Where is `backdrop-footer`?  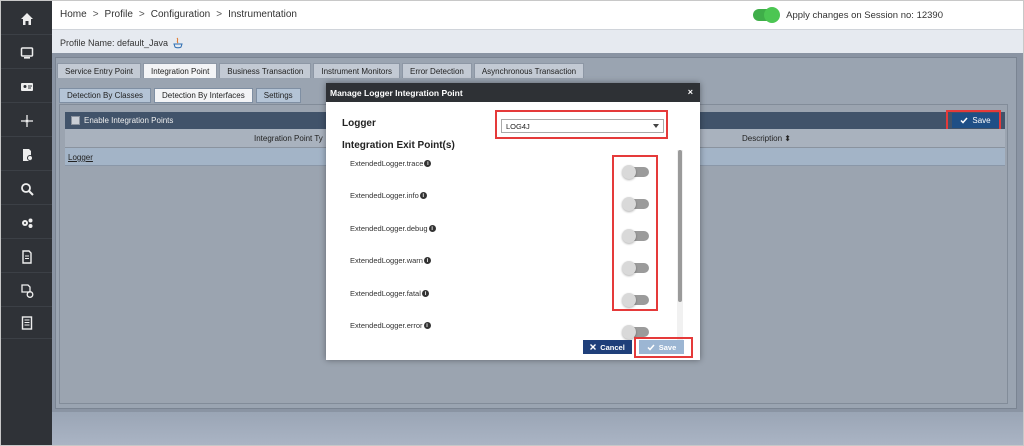
backdrop-footer is located at coordinates (537, 428).